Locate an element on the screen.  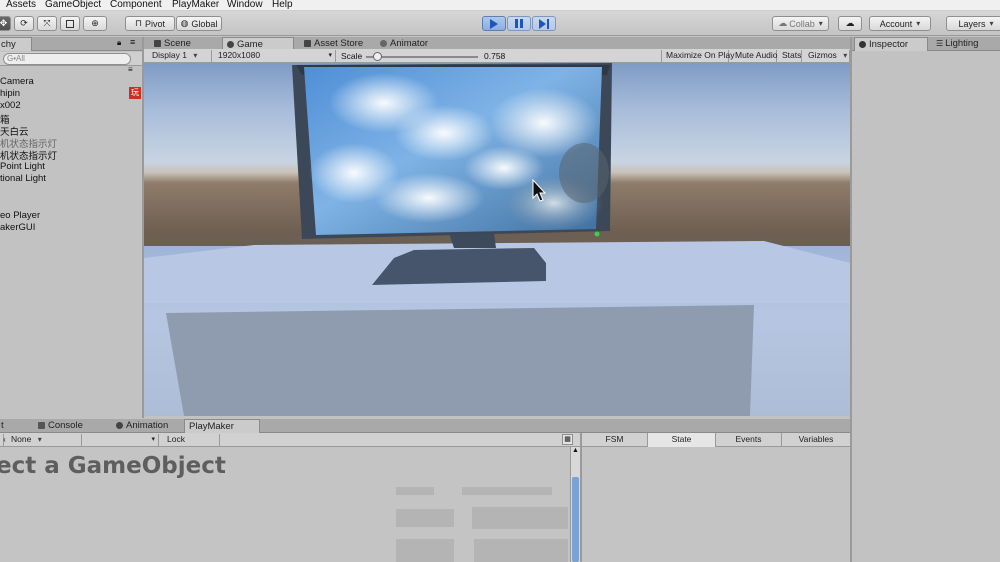
layers-dropdown: Layers is located at coordinates (973, 23).